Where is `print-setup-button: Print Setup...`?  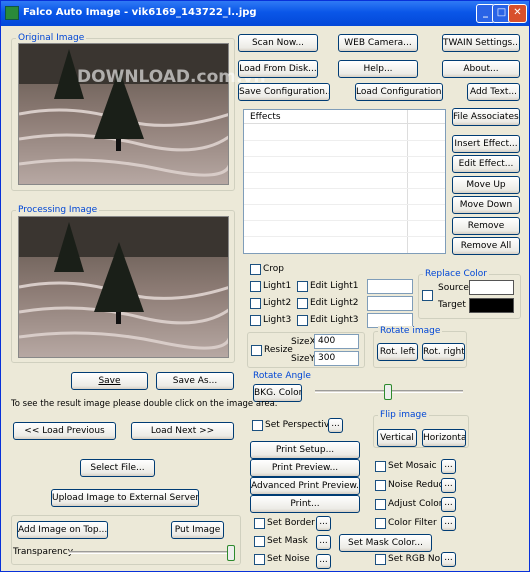
print-setup-button: Print Setup... is located at coordinates (305, 450).